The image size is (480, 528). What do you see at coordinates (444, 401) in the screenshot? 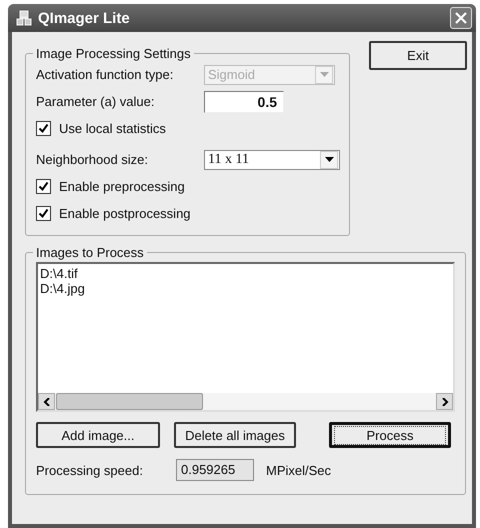
I see `scroll-right-icon` at bounding box center [444, 401].